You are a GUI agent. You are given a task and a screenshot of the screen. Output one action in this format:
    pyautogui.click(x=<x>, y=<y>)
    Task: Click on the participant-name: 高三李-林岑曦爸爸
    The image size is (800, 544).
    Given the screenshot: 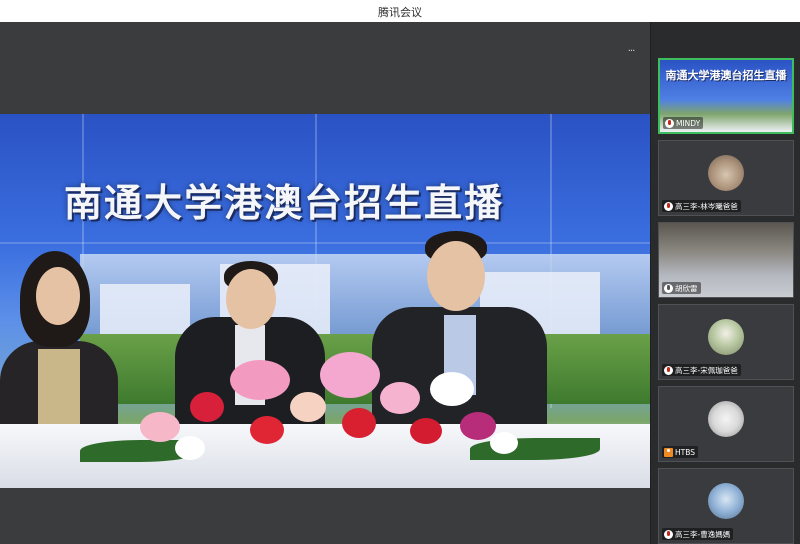 What is the action you would take?
    pyautogui.click(x=706, y=206)
    